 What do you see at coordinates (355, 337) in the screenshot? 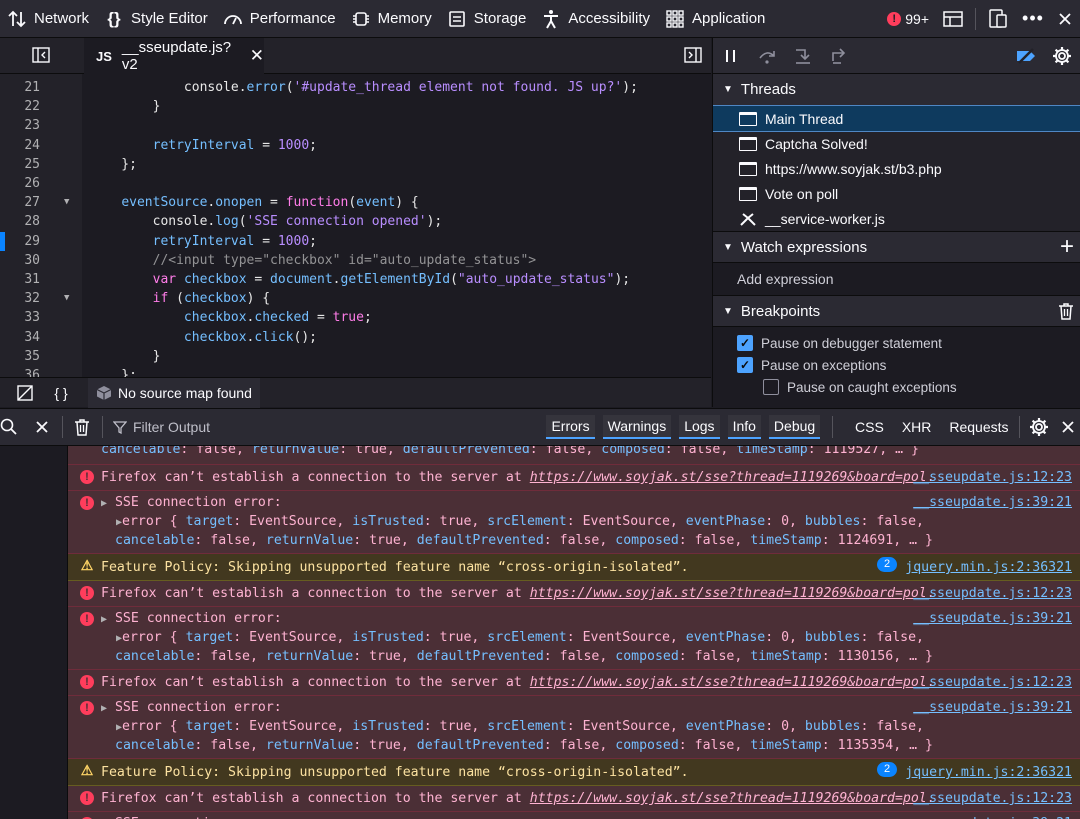
I see `code-line: 34 checkbox.click();` at bounding box center [355, 337].